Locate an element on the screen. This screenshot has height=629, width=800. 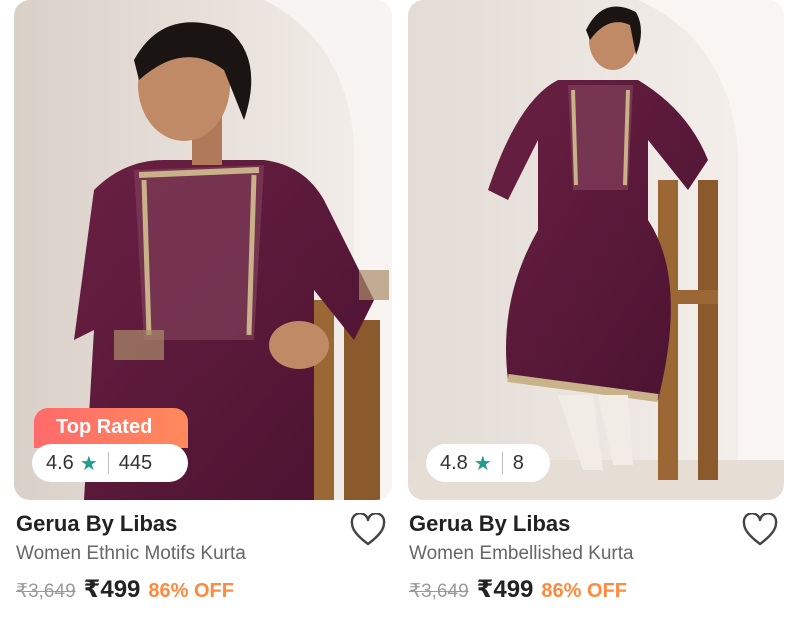
rating-count: 445 is located at coordinates (135, 462).